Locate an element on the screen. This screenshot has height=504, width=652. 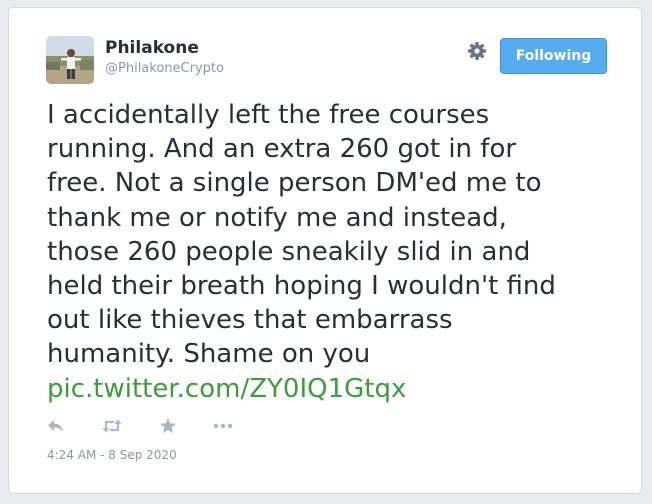
star-icon is located at coordinates (168, 426).